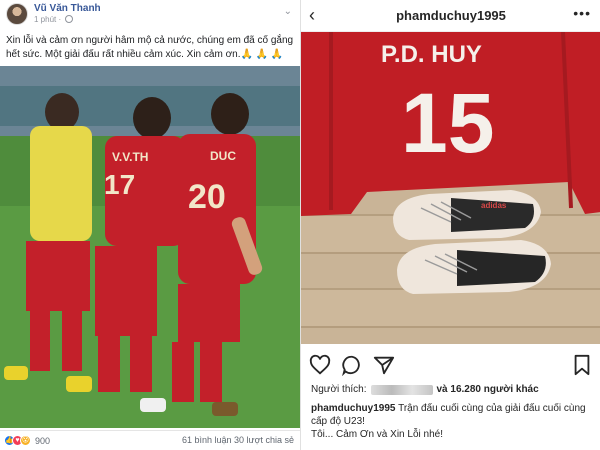  I want to click on likes-line: Người thích: và 16.280 người khác, so click(425, 389).